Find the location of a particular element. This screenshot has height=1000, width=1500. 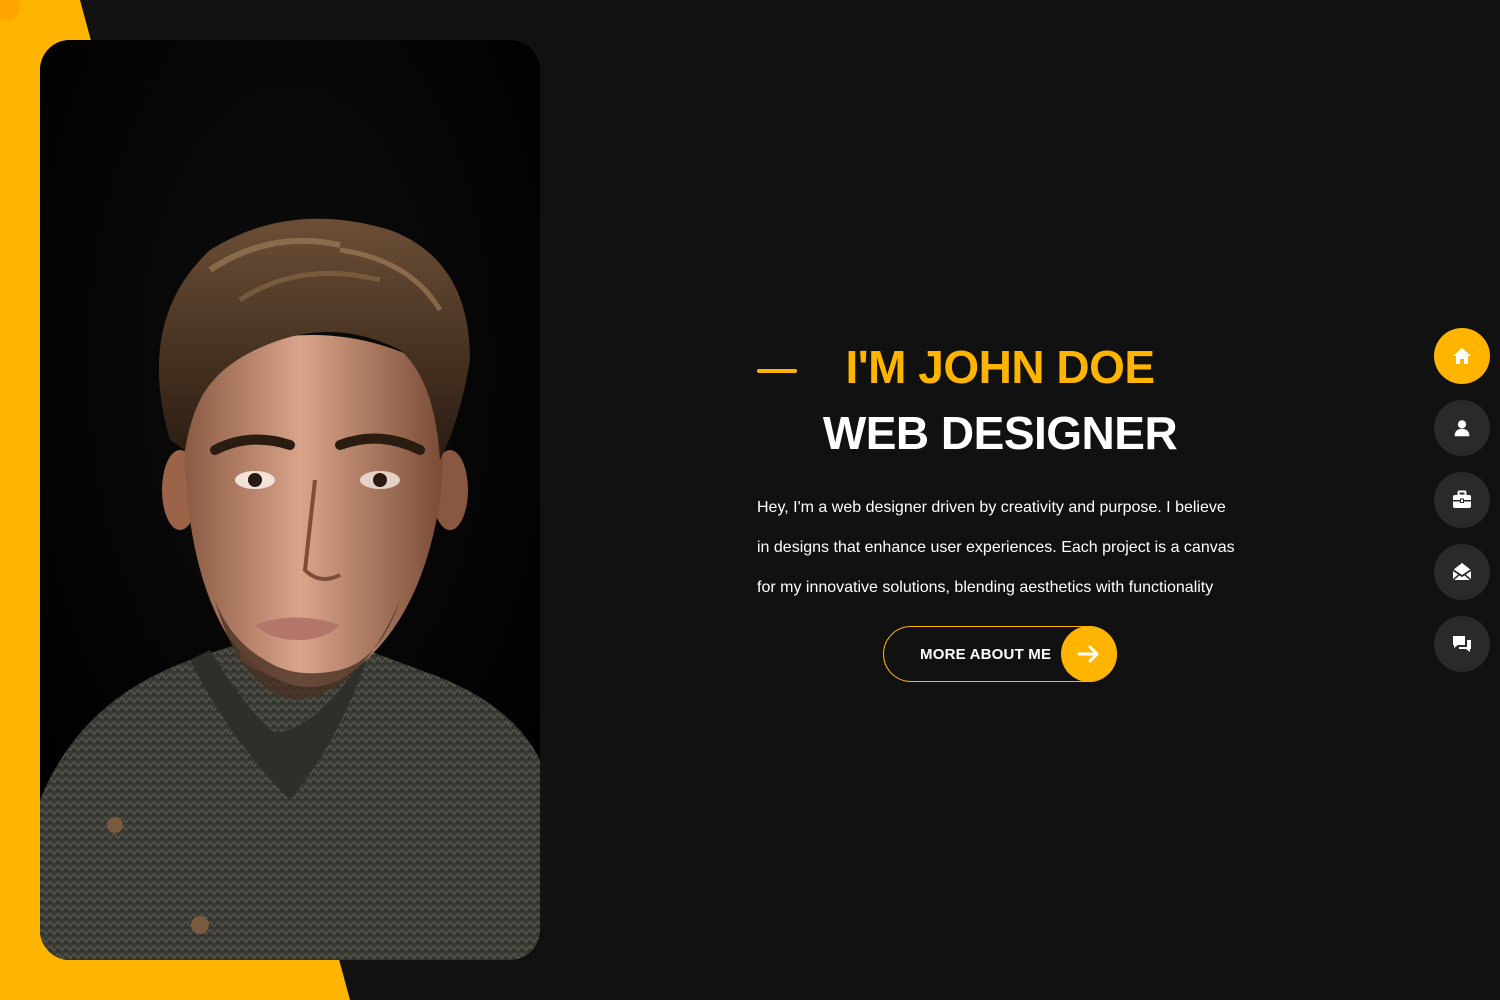

nav-contact-button is located at coordinates (1462, 572).